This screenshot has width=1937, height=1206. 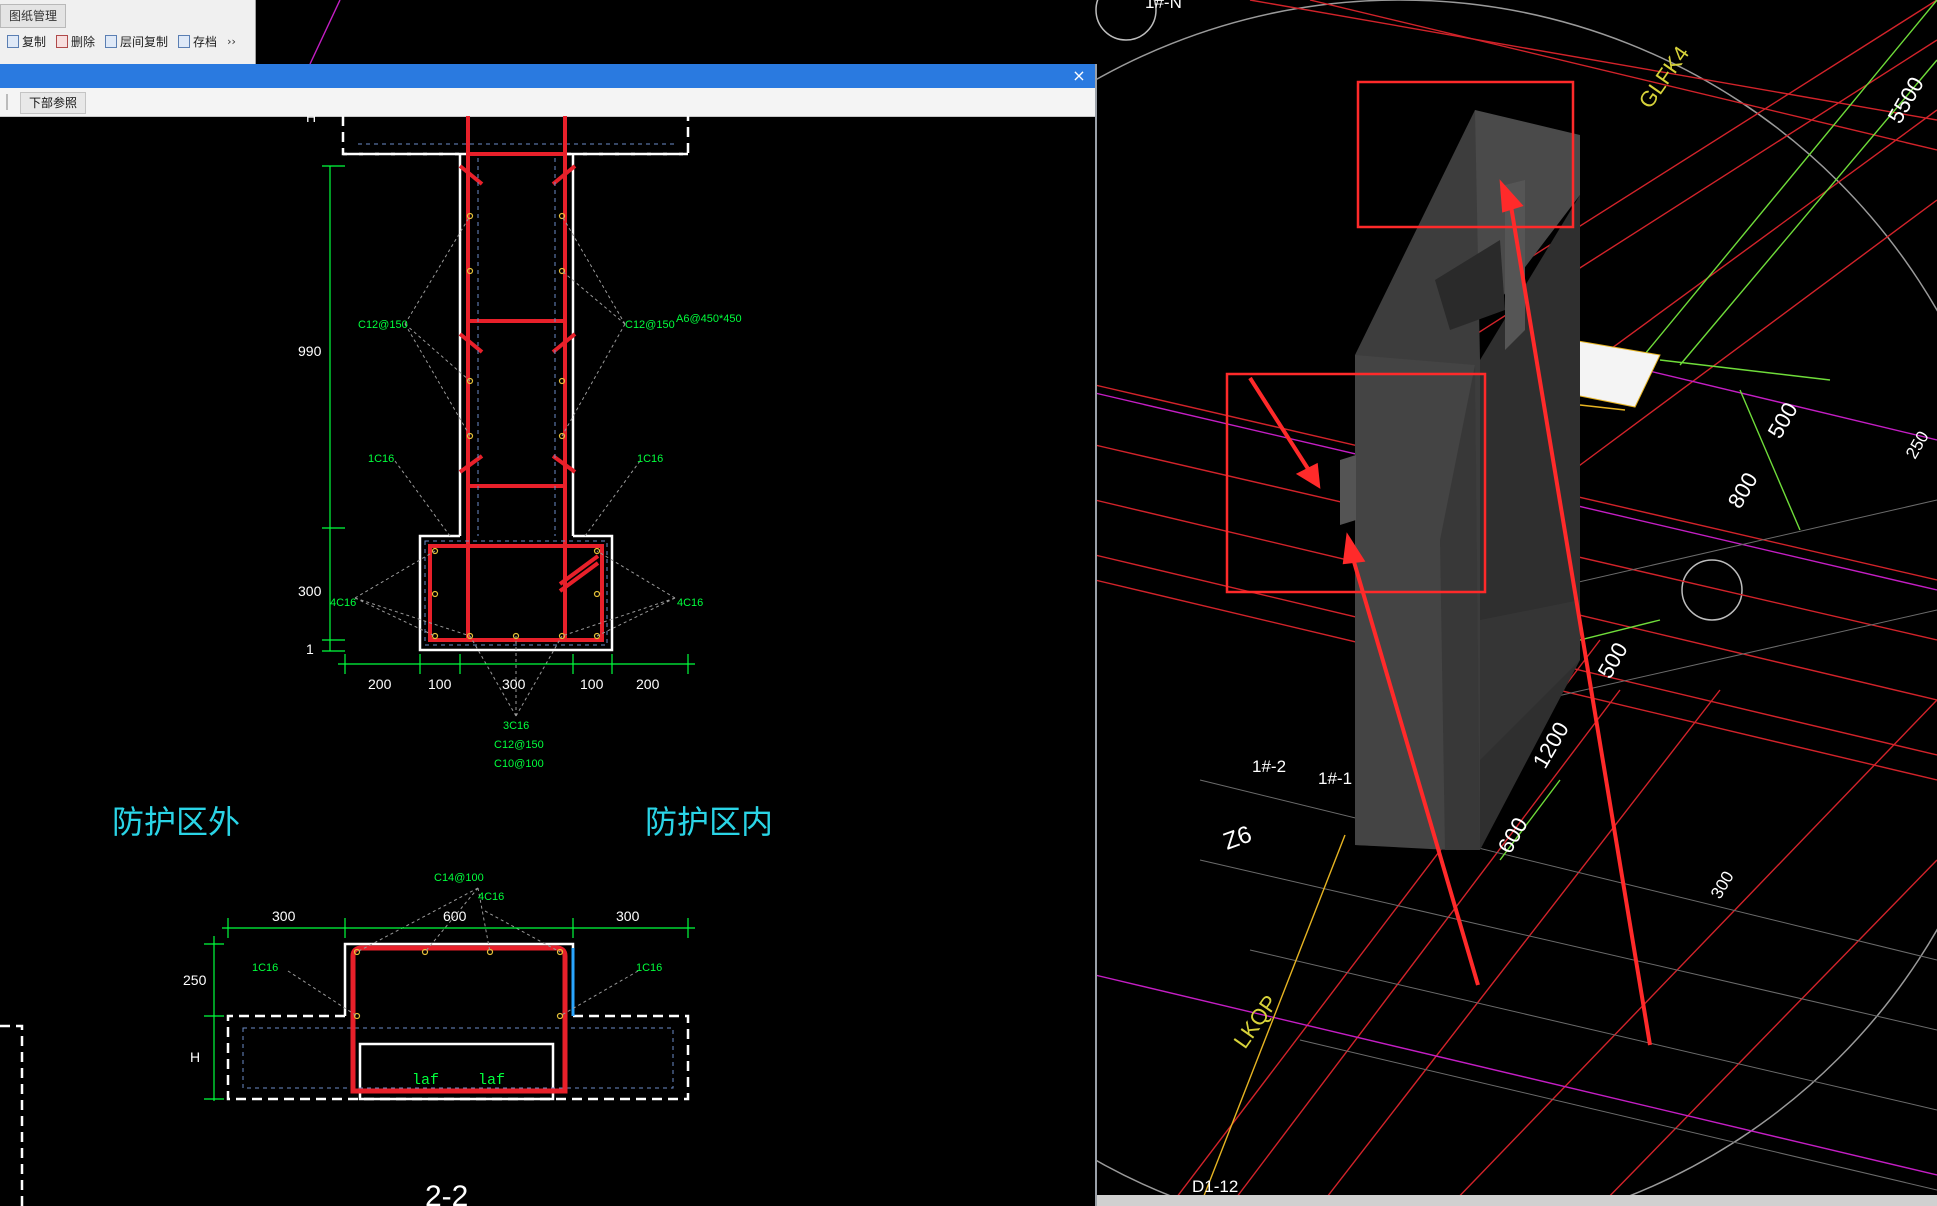 What do you see at coordinates (459, 878) in the screenshot?
I see `rebar-label: C14@100` at bounding box center [459, 878].